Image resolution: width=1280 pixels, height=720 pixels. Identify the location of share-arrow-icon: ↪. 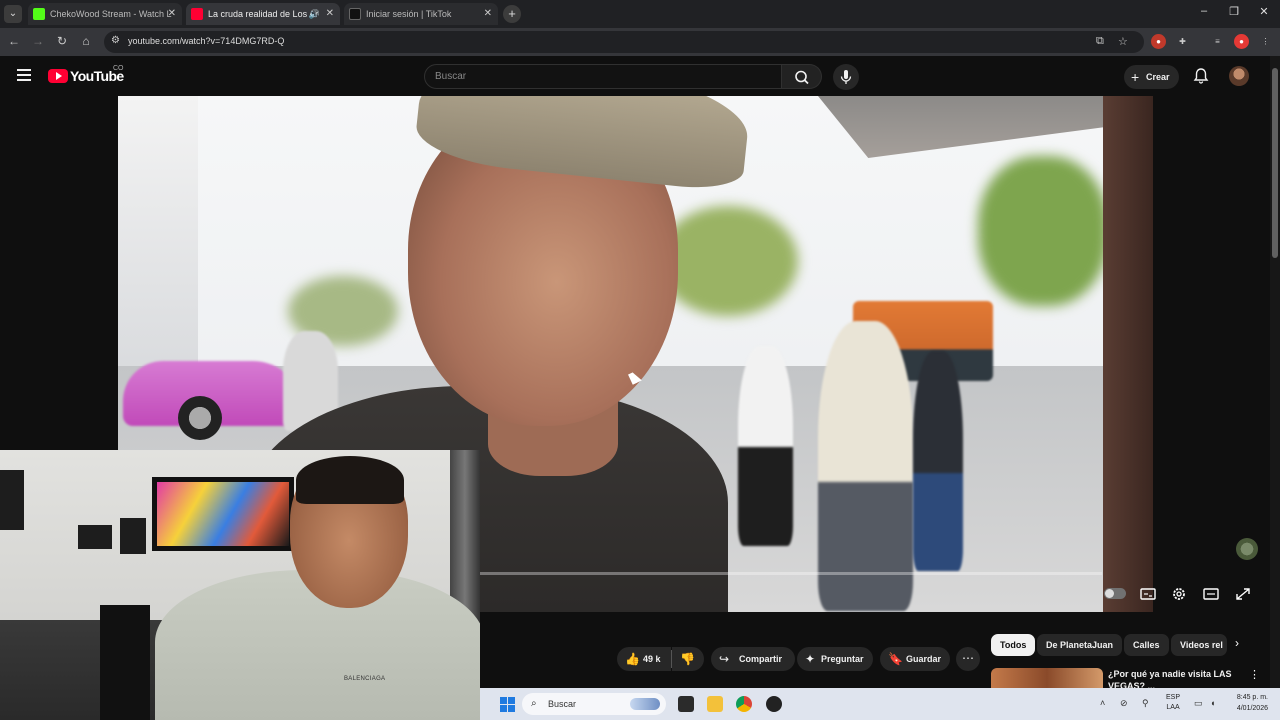
(724, 659).